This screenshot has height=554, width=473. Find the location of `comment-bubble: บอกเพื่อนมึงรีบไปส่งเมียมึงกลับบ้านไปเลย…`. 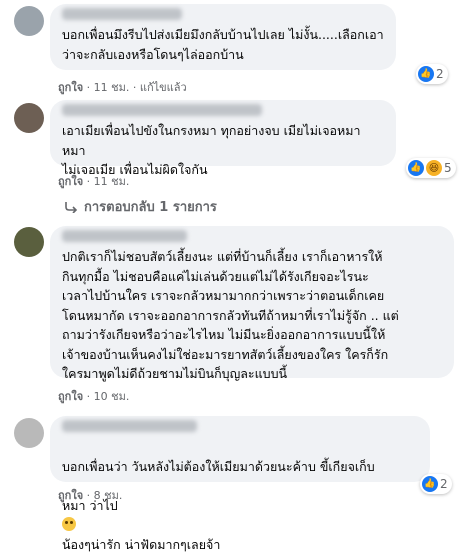

comment-bubble: บอกเพื่อนมึงรีบไปส่งเมียมึงกลับบ้านไปเลย… is located at coordinates (223, 37).